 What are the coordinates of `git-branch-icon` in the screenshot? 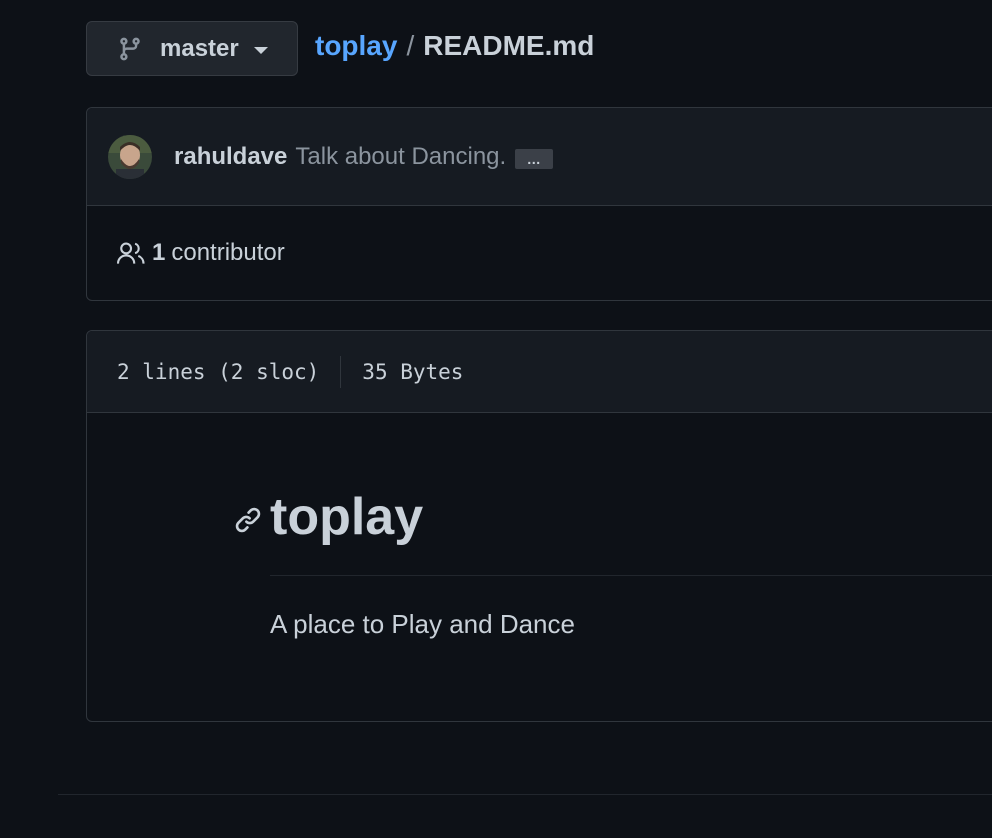 It's located at (130, 48).